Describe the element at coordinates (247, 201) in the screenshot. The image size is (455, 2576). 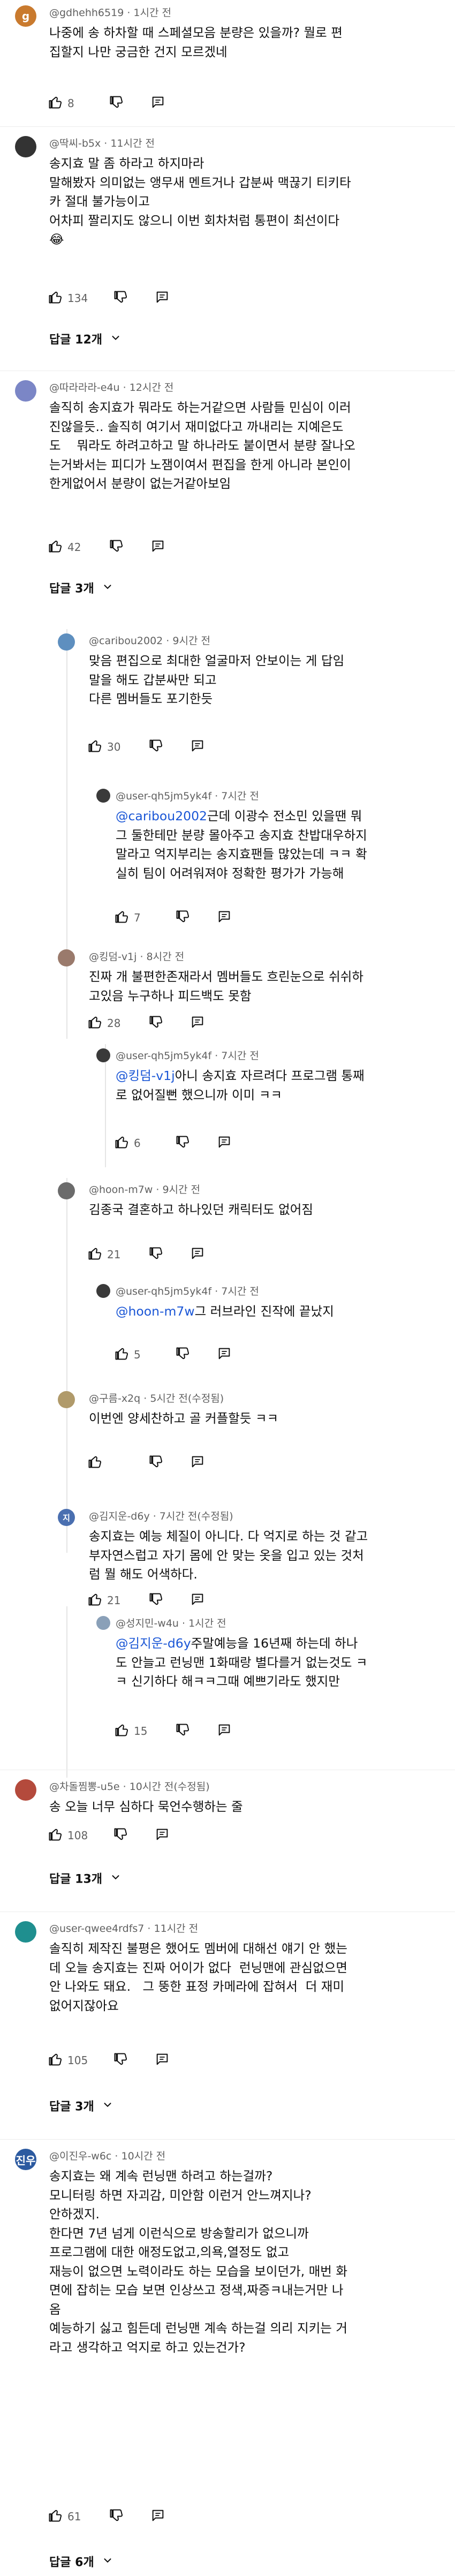
I see `comment-line: 카 절대 불가능이고` at that location.